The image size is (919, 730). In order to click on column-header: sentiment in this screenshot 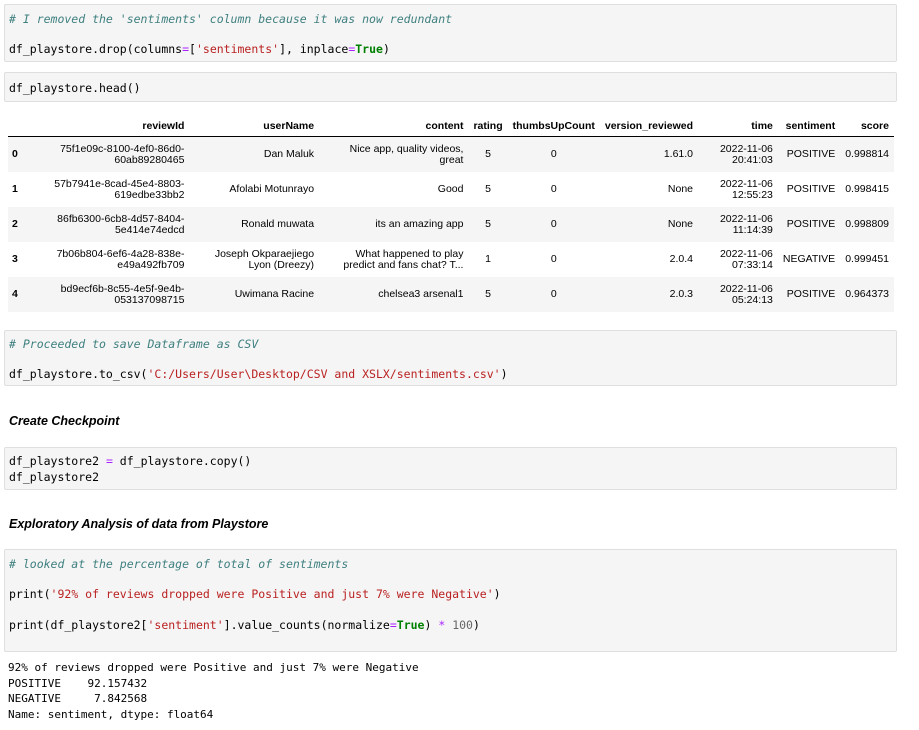, I will do `click(809, 126)`.